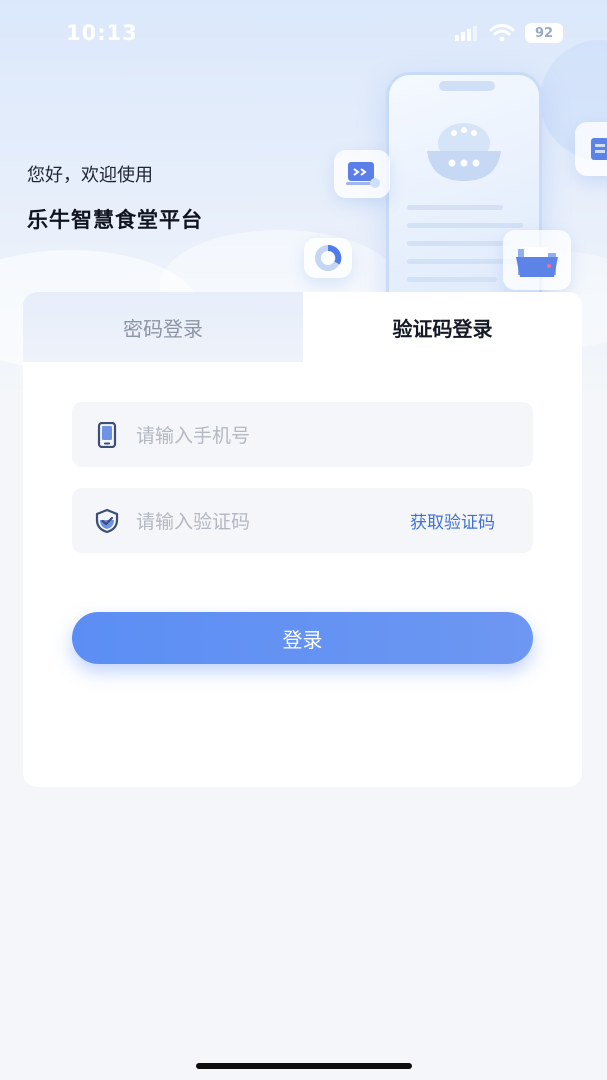 The image size is (607, 1080). I want to click on login-button: 登录, so click(302, 638).